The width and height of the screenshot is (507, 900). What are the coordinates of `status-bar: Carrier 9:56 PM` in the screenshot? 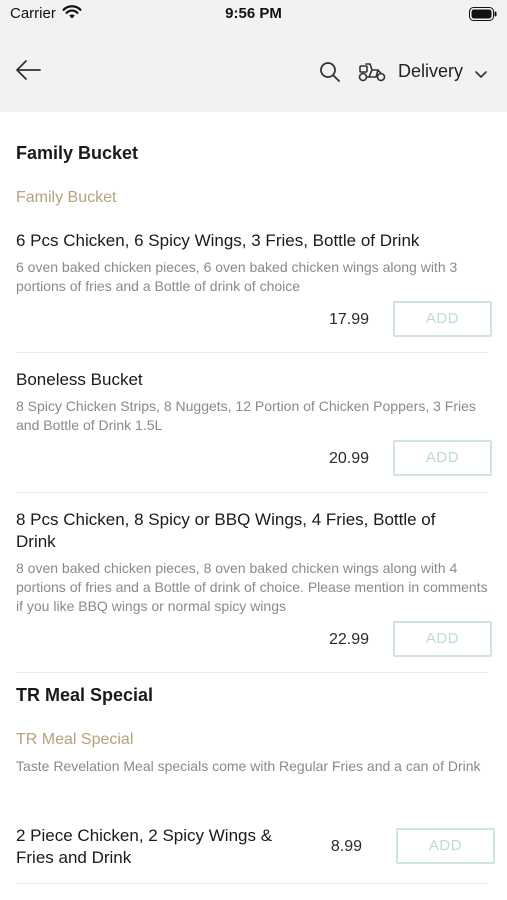 It's located at (253, 15).